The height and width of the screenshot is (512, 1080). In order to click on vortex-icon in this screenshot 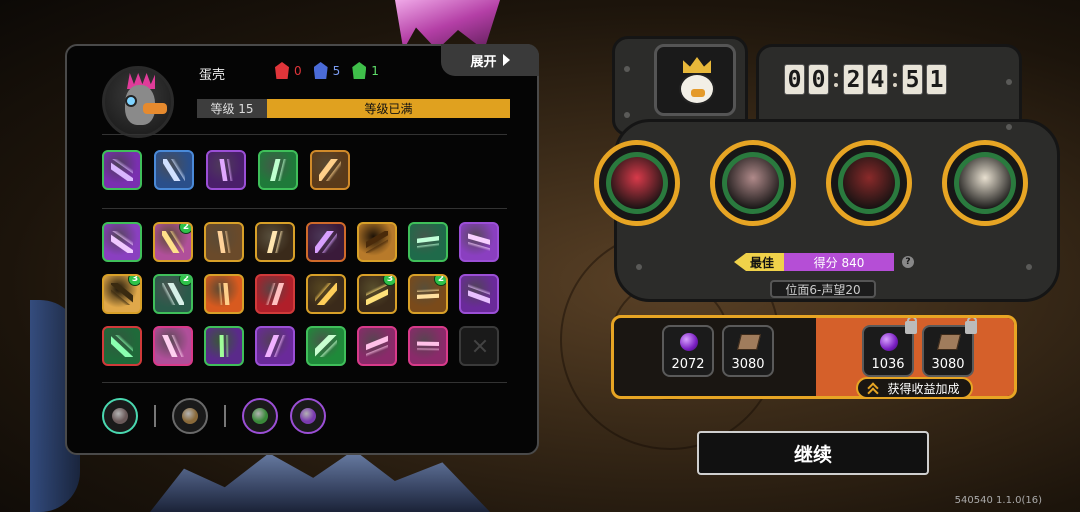, I will do `click(428, 294)`.